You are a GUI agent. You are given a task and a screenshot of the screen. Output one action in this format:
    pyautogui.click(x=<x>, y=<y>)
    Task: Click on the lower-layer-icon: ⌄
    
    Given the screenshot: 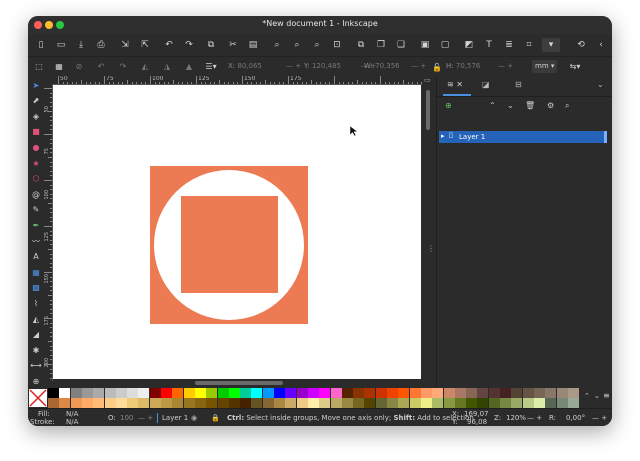 What is the action you would take?
    pyautogui.click(x=510, y=105)
    